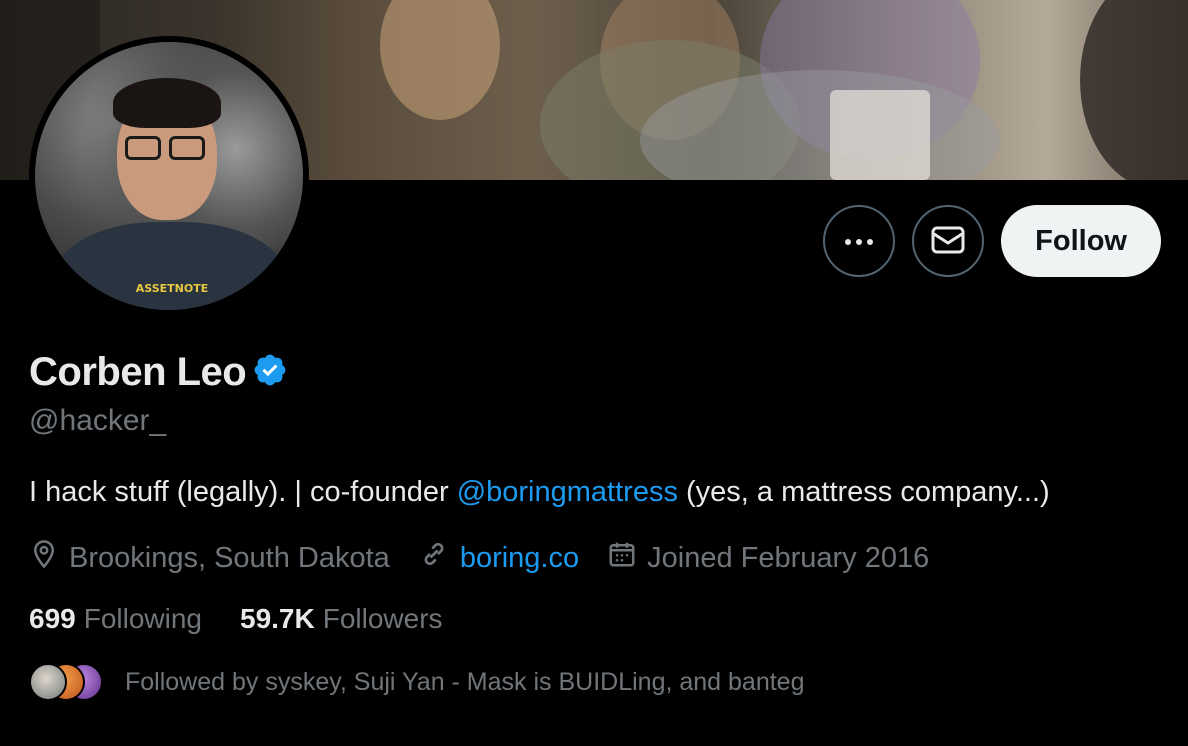 Image resolution: width=1188 pixels, height=746 pixels. Describe the element at coordinates (1081, 241) in the screenshot. I see `follow-button: Follow` at that location.